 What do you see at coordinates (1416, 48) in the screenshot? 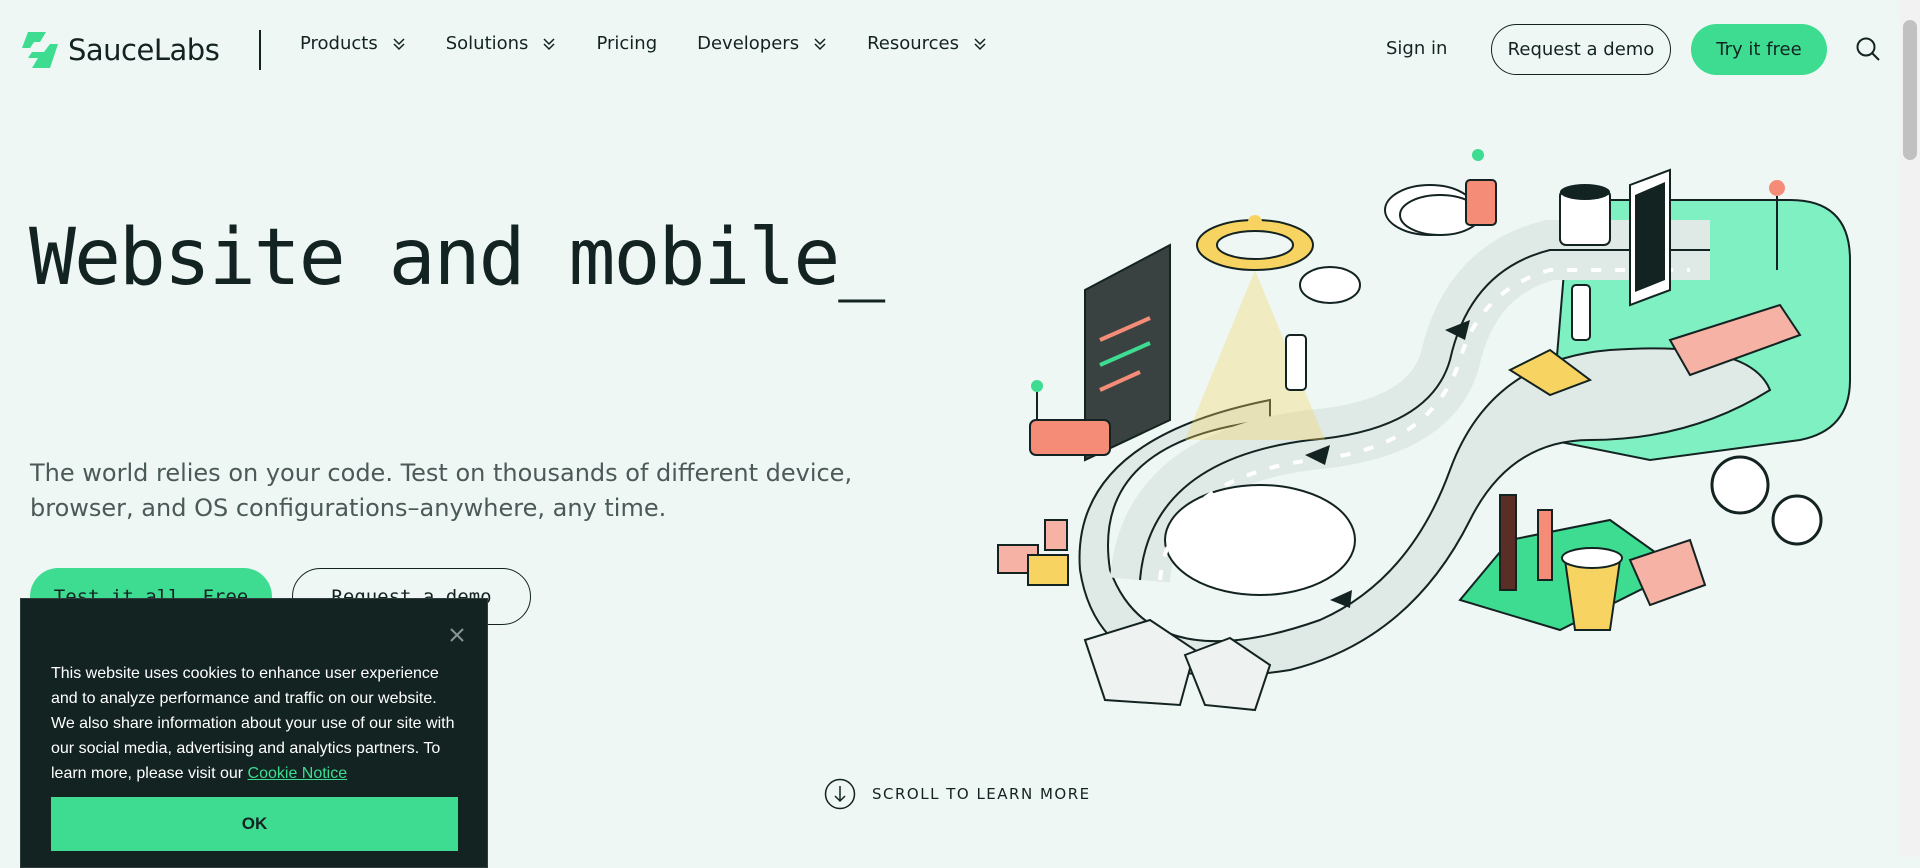
I see `sign-in-link: Sign in` at bounding box center [1416, 48].